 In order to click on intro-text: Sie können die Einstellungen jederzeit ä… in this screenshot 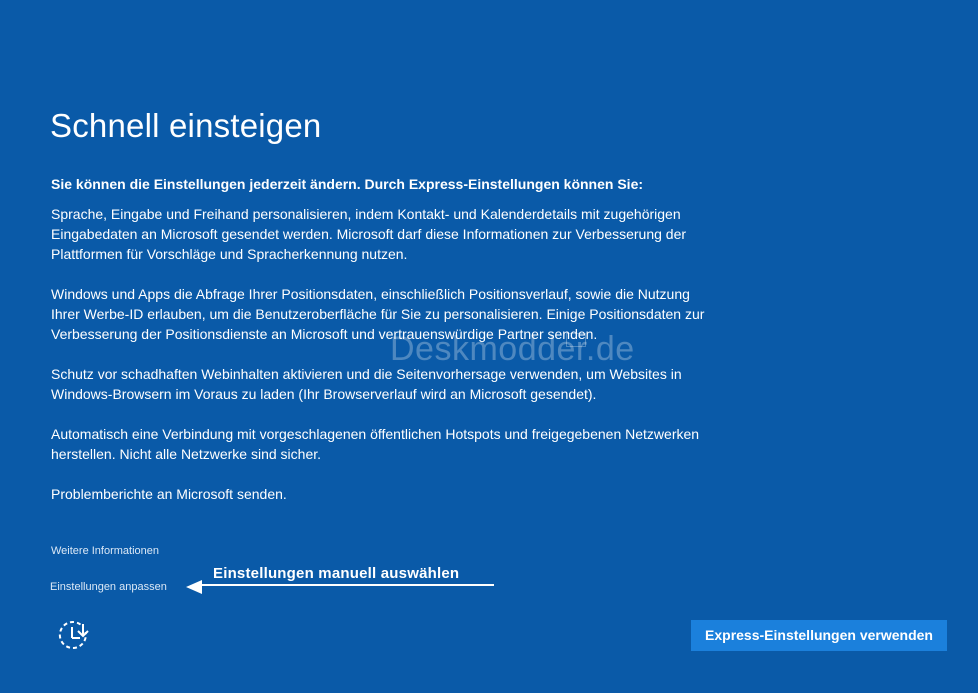, I will do `click(347, 184)`.